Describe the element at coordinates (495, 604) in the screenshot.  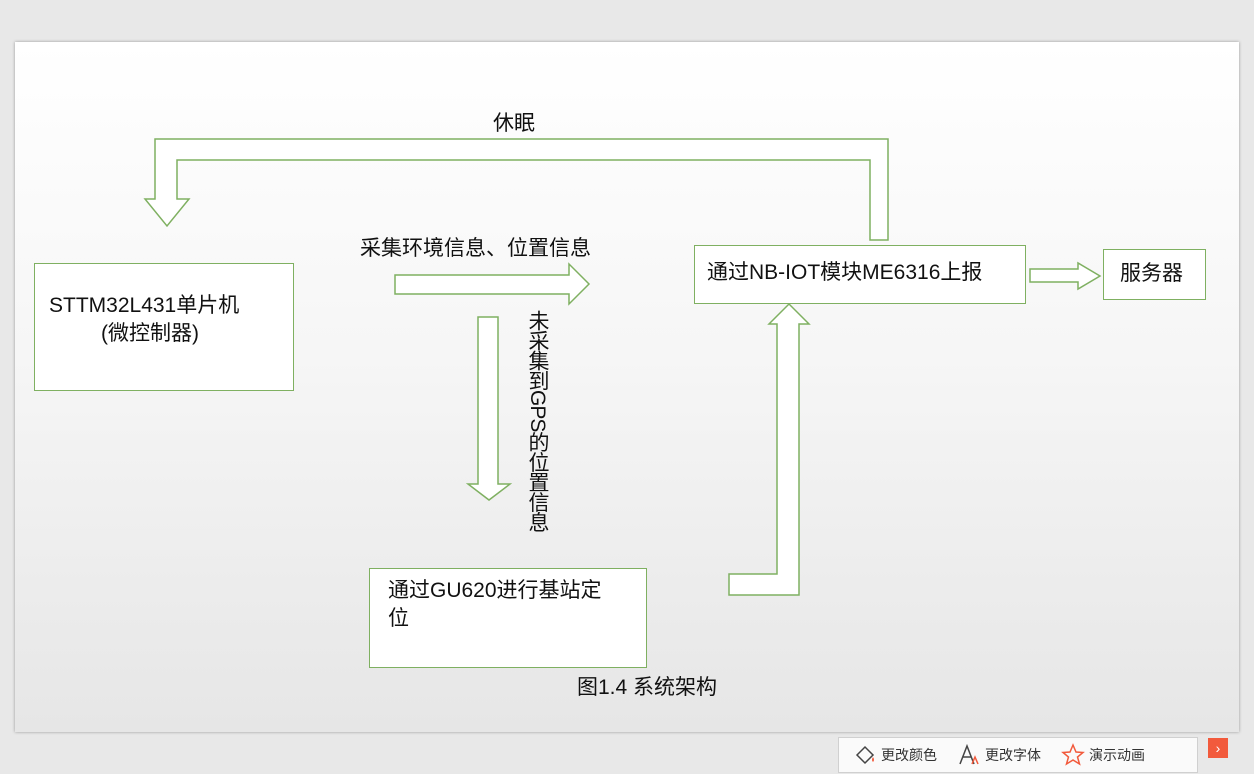
I see `gps-box-text: 通过GU620进行基站定位` at that location.